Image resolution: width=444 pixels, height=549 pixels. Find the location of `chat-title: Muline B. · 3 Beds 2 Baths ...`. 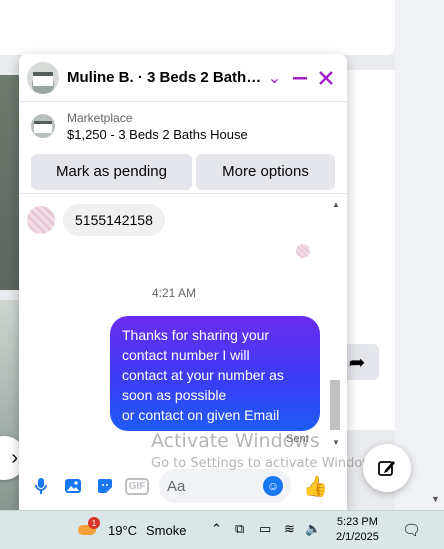

chat-title: Muline B. · 3 Beds 2 Baths ... is located at coordinates (164, 77).